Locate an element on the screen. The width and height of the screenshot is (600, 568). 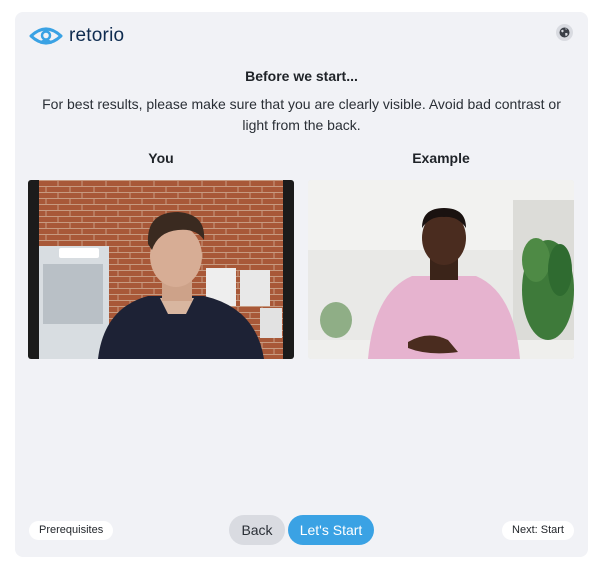
start-button: Let's Start is located at coordinates (331, 530).